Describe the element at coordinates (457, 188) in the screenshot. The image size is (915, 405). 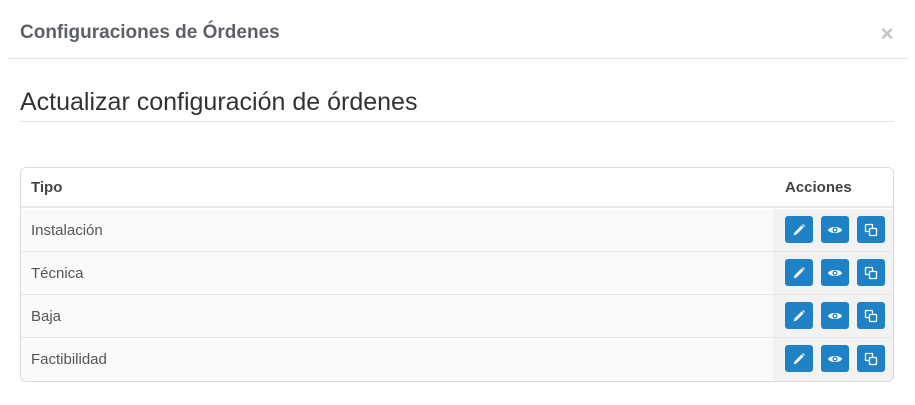
I see `table-header: Tipo Acciones` at that location.